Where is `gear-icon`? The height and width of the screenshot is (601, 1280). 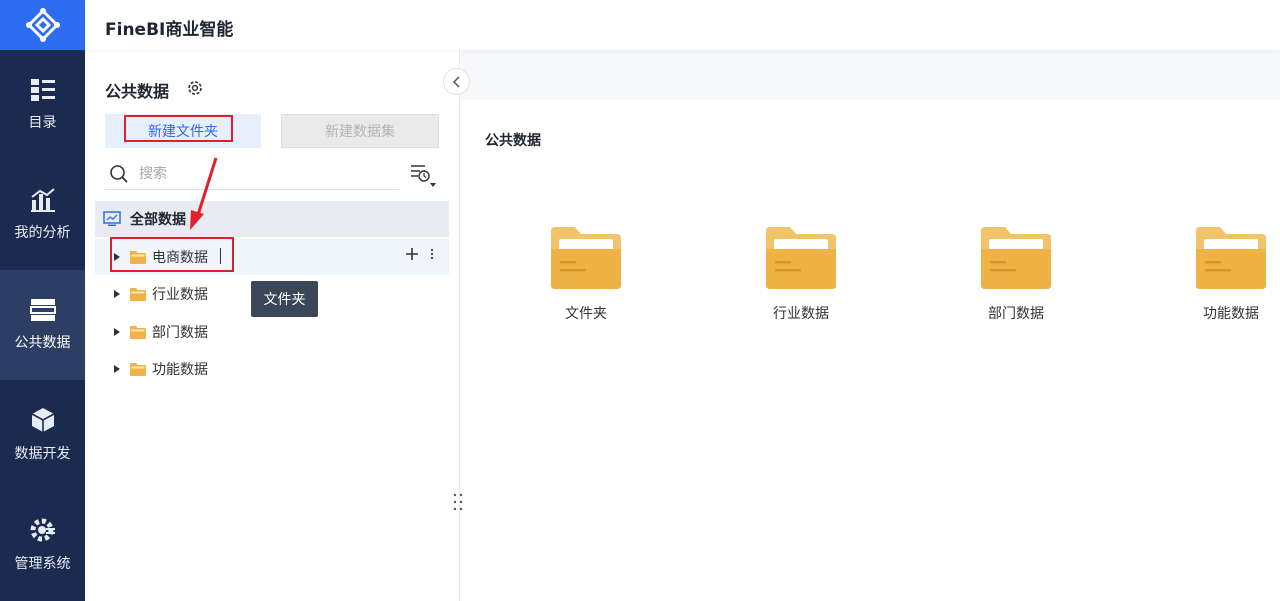
gear-icon is located at coordinates (195, 88).